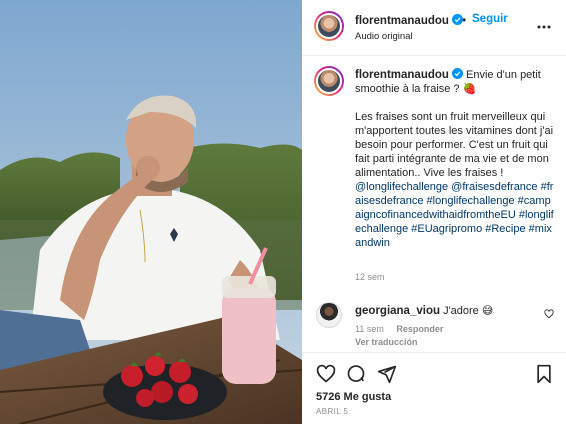 The height and width of the screenshot is (424, 566). I want to click on reply-button: Responder, so click(419, 329).